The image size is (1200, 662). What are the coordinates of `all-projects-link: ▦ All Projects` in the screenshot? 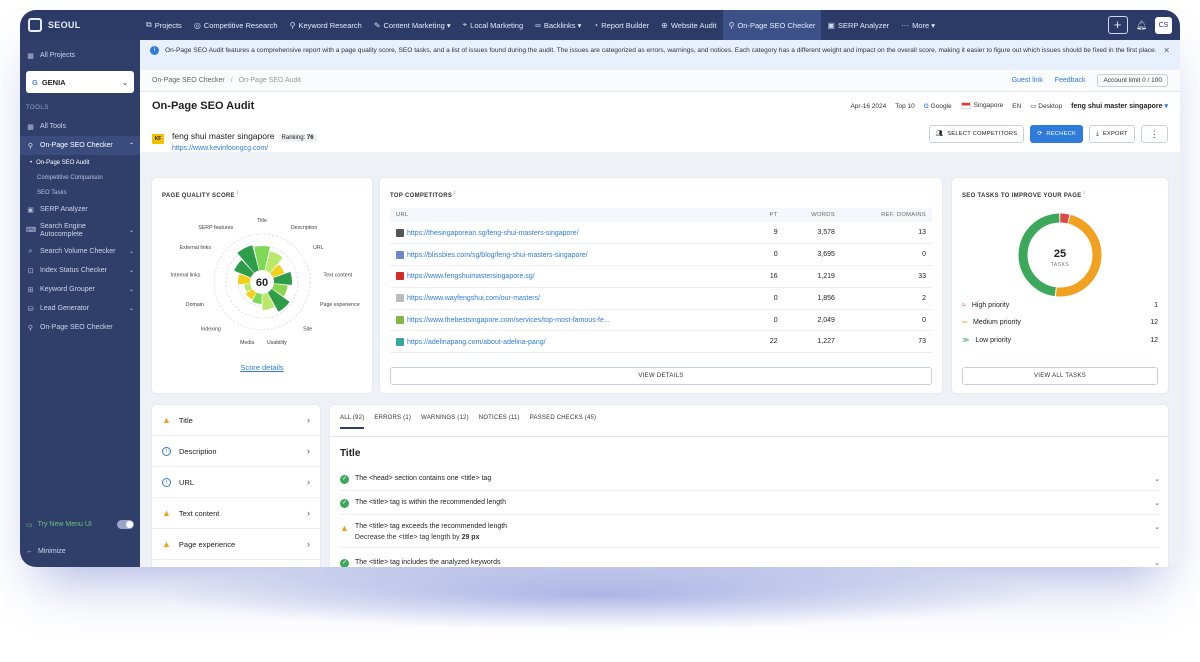 It's located at (80, 55).